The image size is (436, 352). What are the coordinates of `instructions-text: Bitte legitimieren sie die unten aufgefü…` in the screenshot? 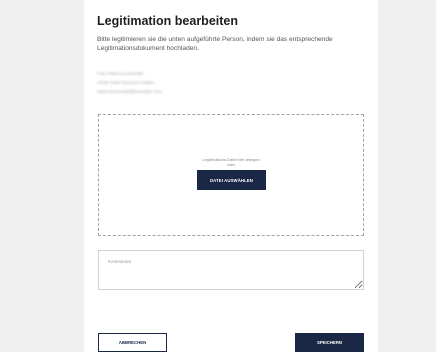 It's located at (215, 44).